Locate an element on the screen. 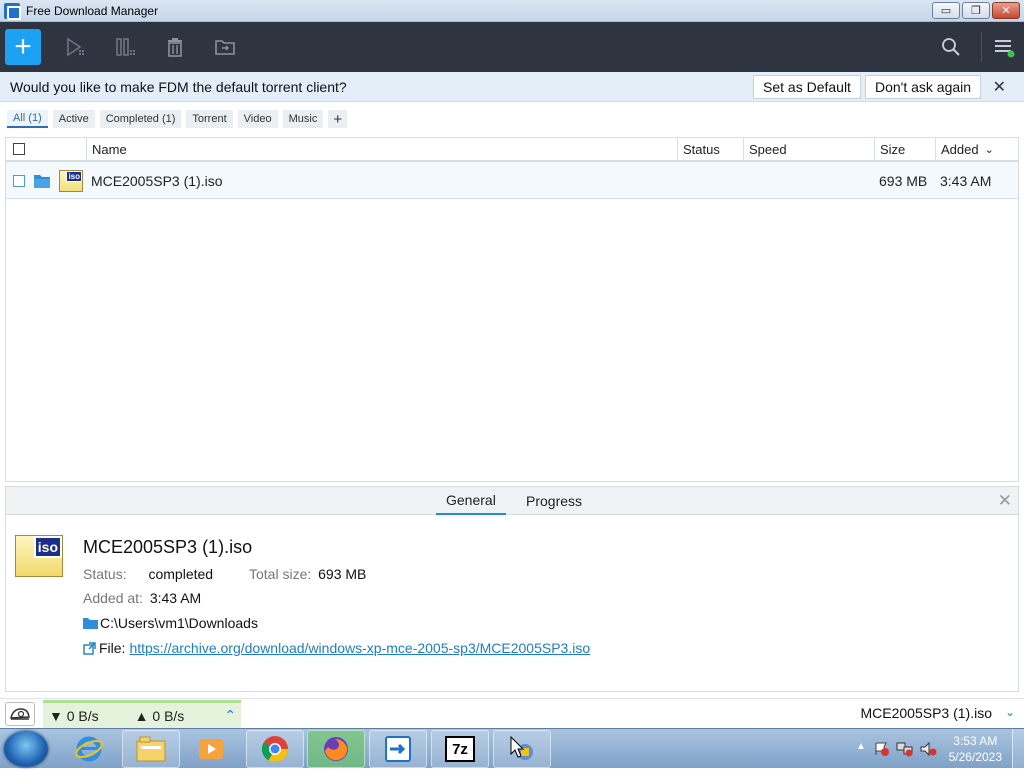 The width and height of the screenshot is (1024, 769). external-link-icon is located at coordinates (89, 648).